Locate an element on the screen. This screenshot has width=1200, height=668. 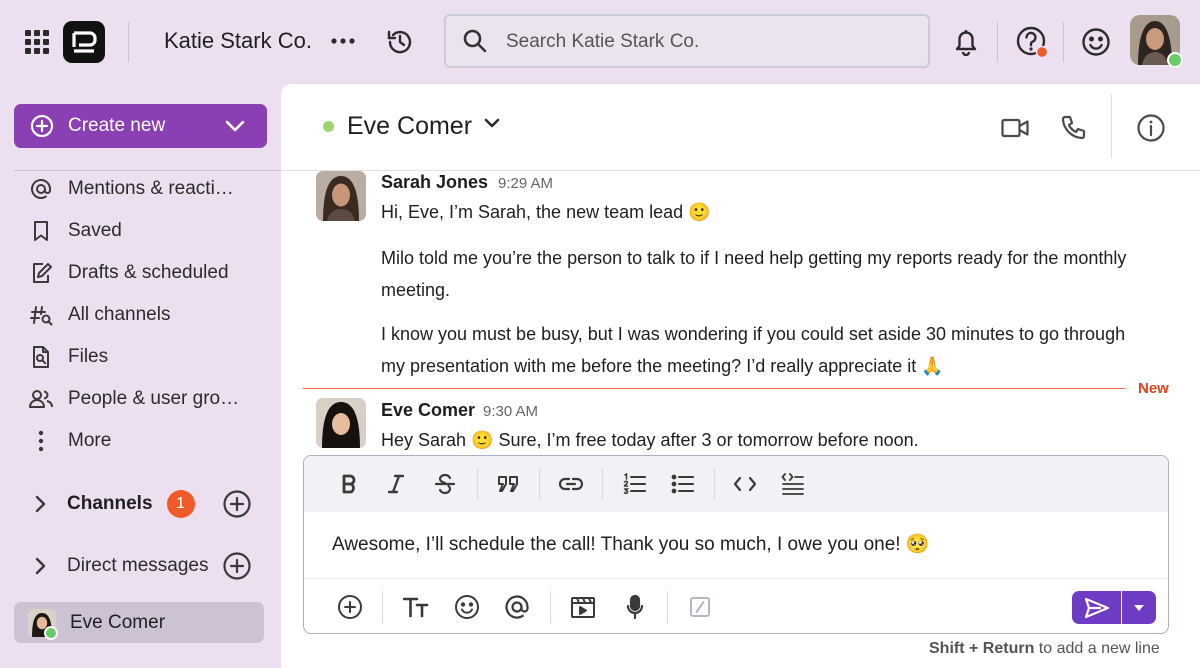
app-launcher-icon is located at coordinates (37, 42).